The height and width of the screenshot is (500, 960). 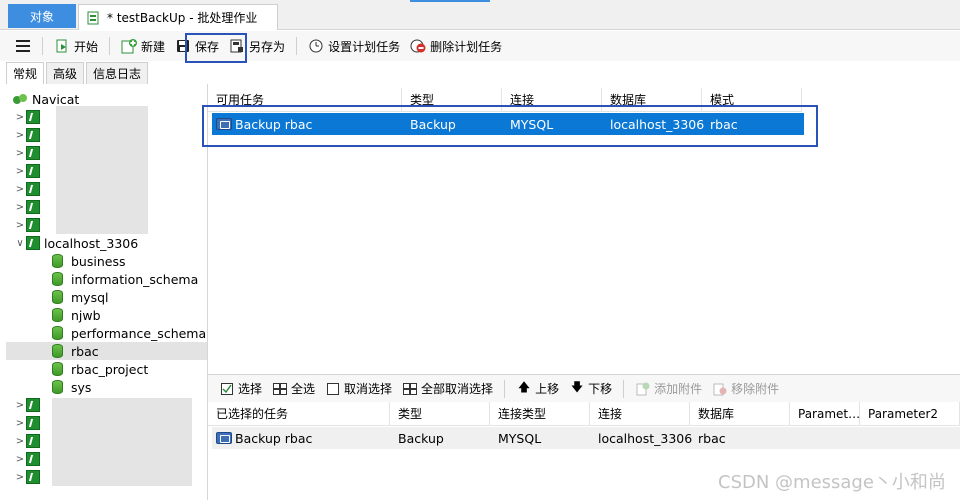 I want to click on deselect-all-icon, so click(x=410, y=389).